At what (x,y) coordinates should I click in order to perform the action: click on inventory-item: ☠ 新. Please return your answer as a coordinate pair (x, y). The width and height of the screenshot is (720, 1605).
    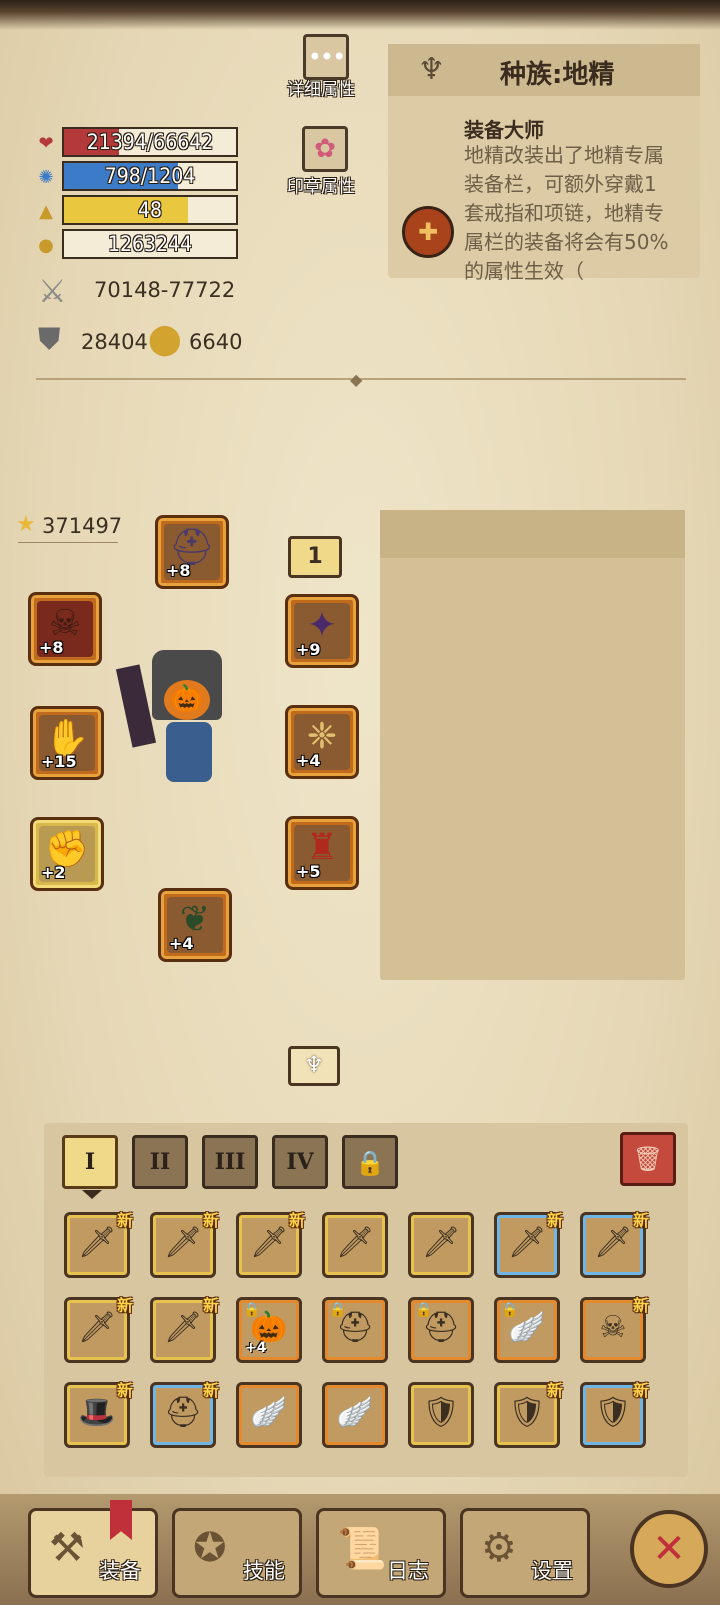
    Looking at the image, I should click on (614, 1329).